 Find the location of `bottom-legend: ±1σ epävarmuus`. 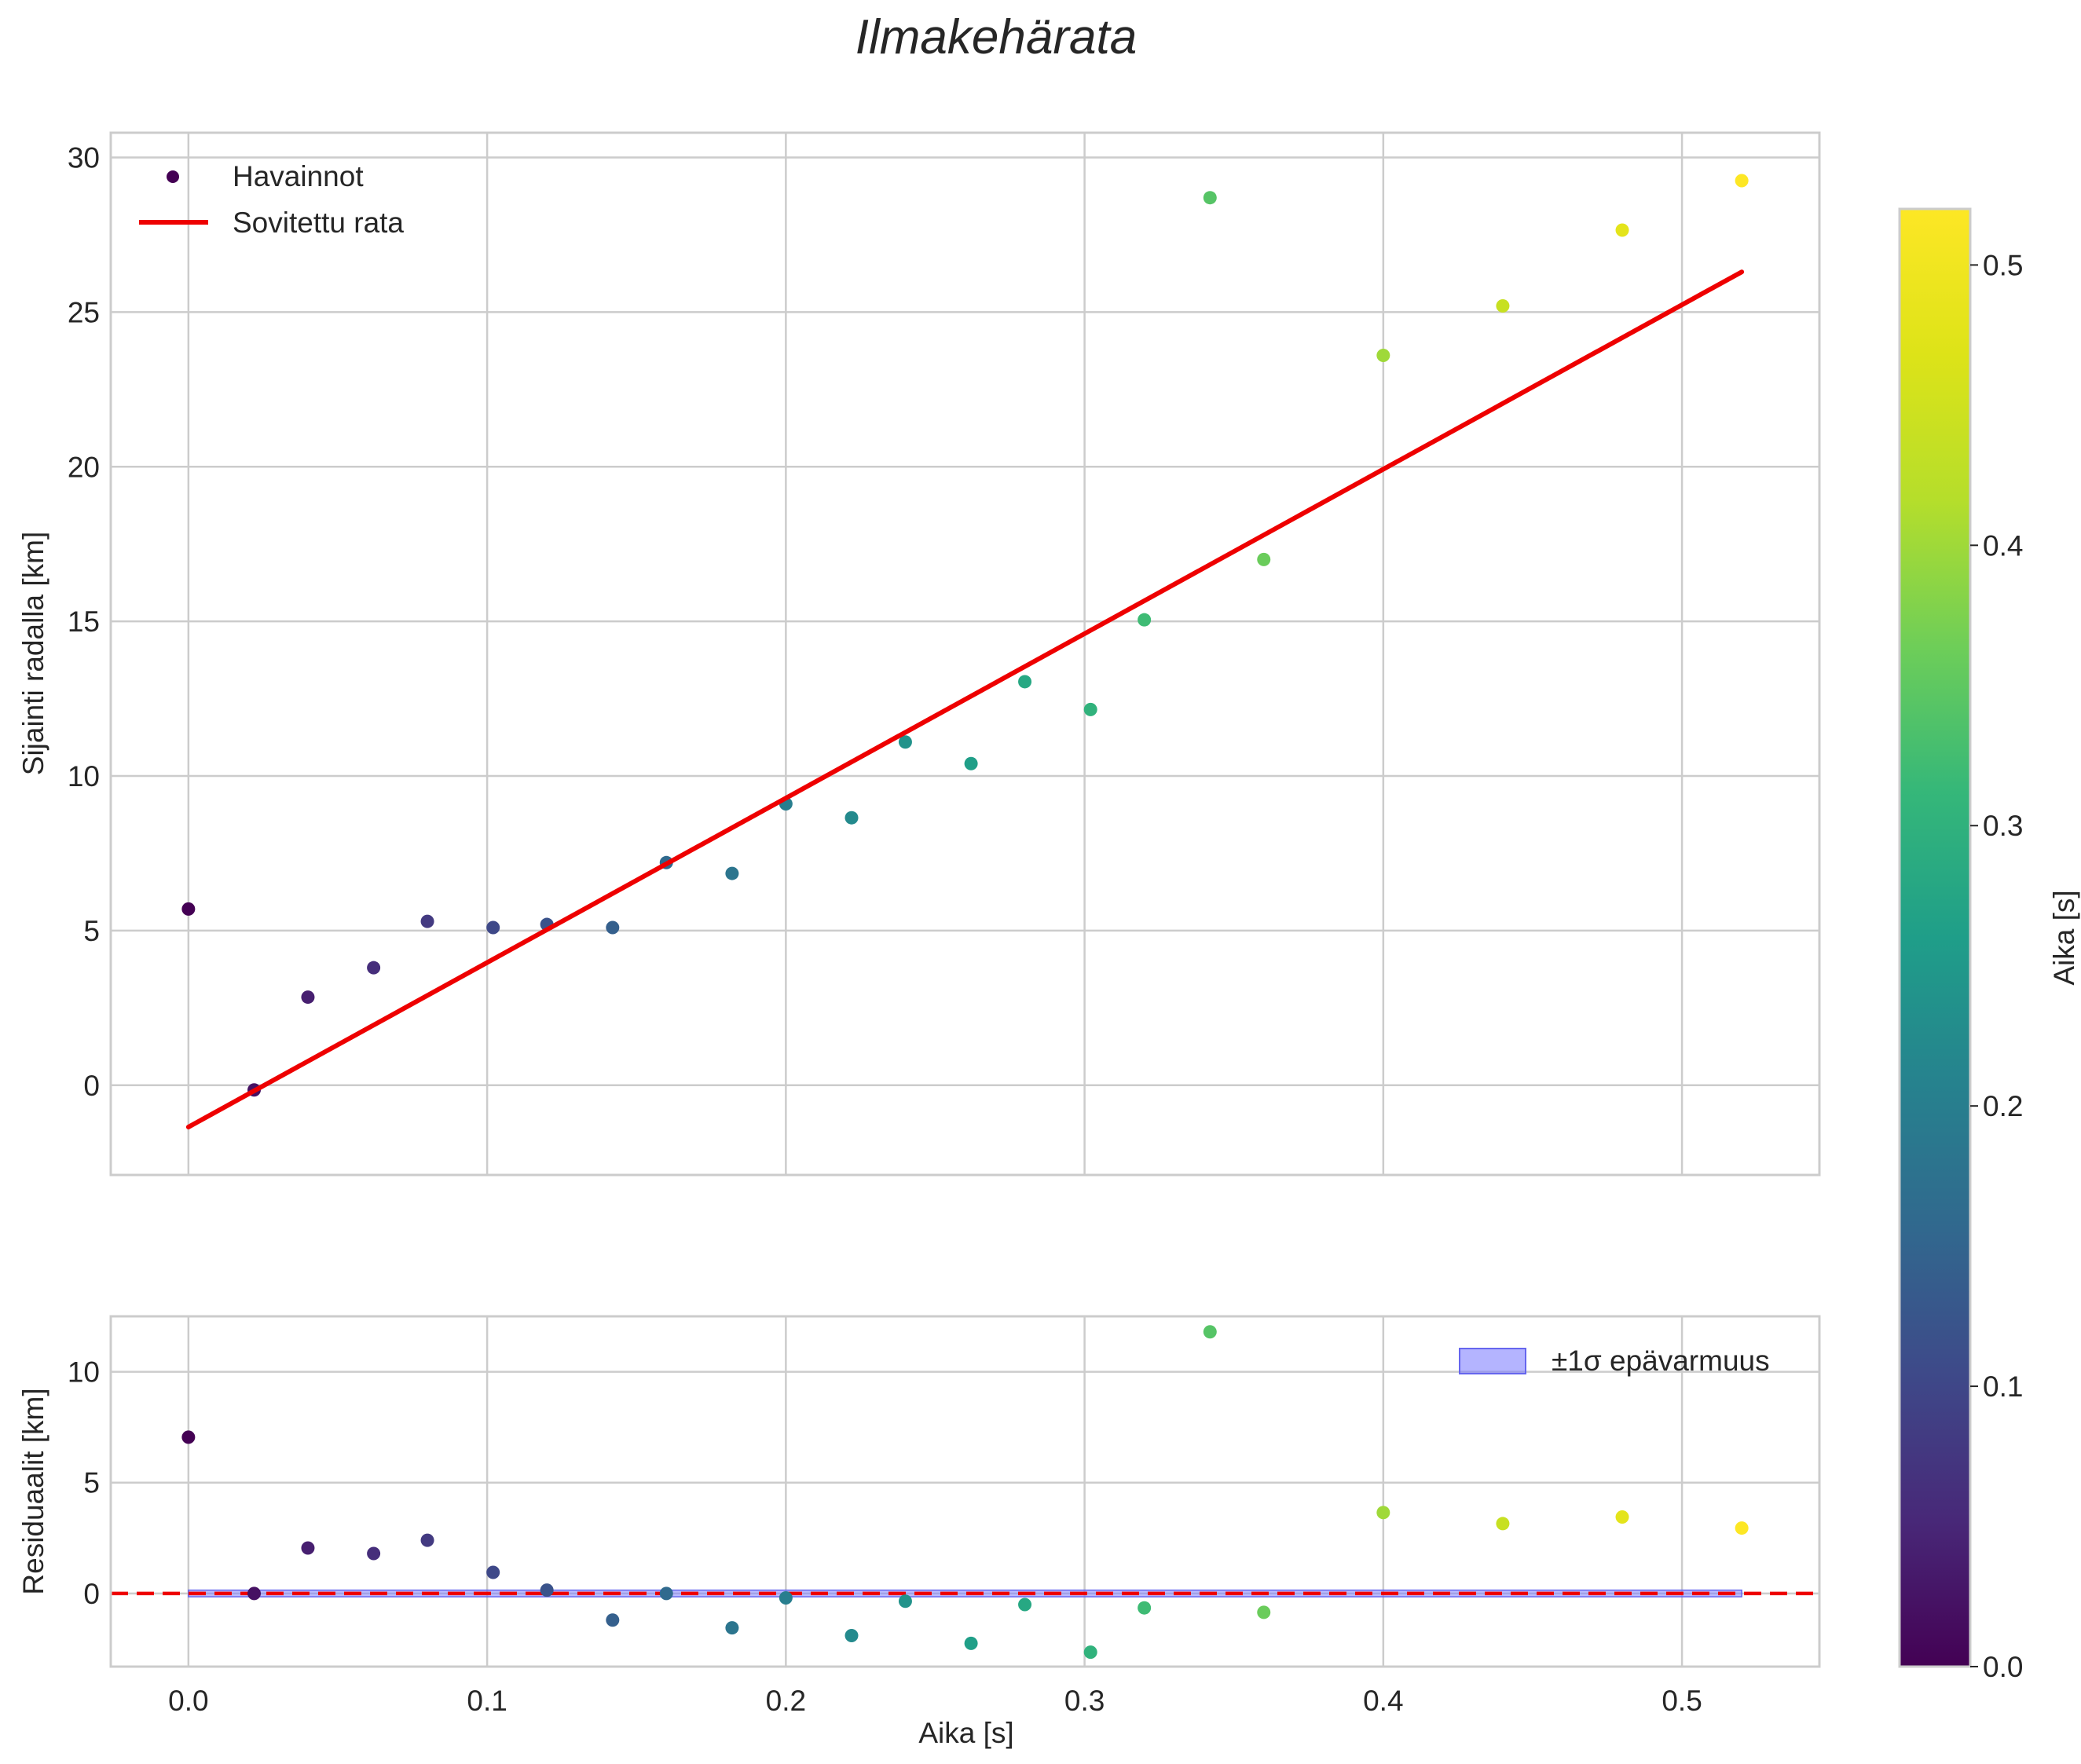

bottom-legend: ±1σ epävarmuus is located at coordinates (1614, 1361).